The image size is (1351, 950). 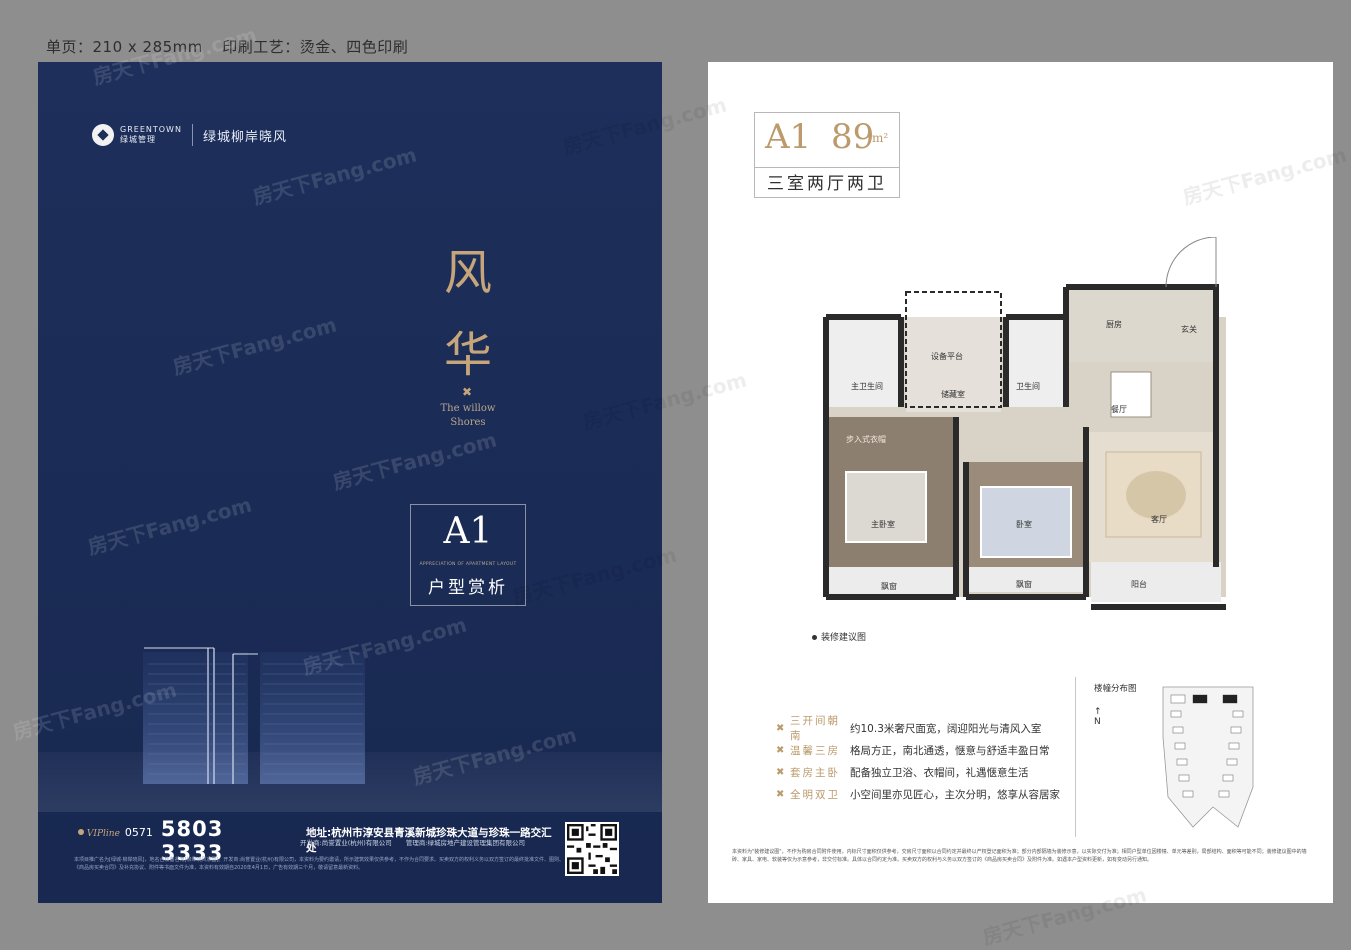 I want to click on vip-dot-icon, so click(x=81, y=832).